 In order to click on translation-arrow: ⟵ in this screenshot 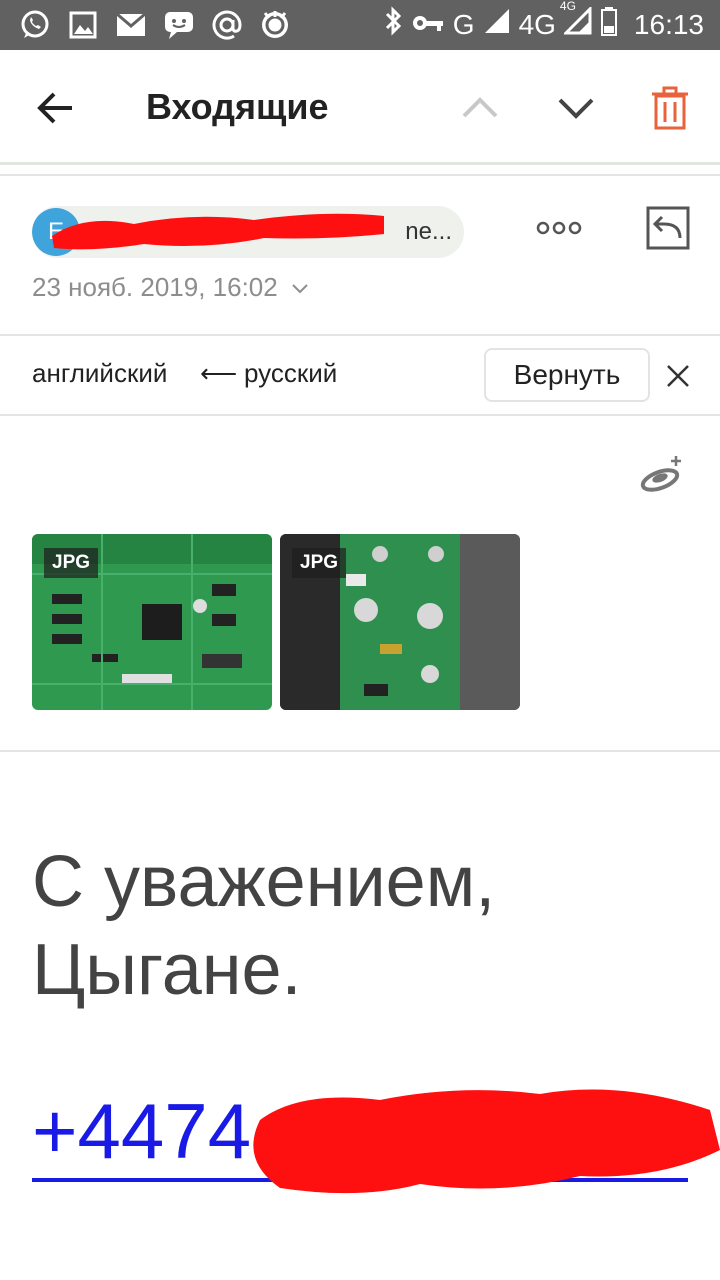, I will do `click(219, 373)`.